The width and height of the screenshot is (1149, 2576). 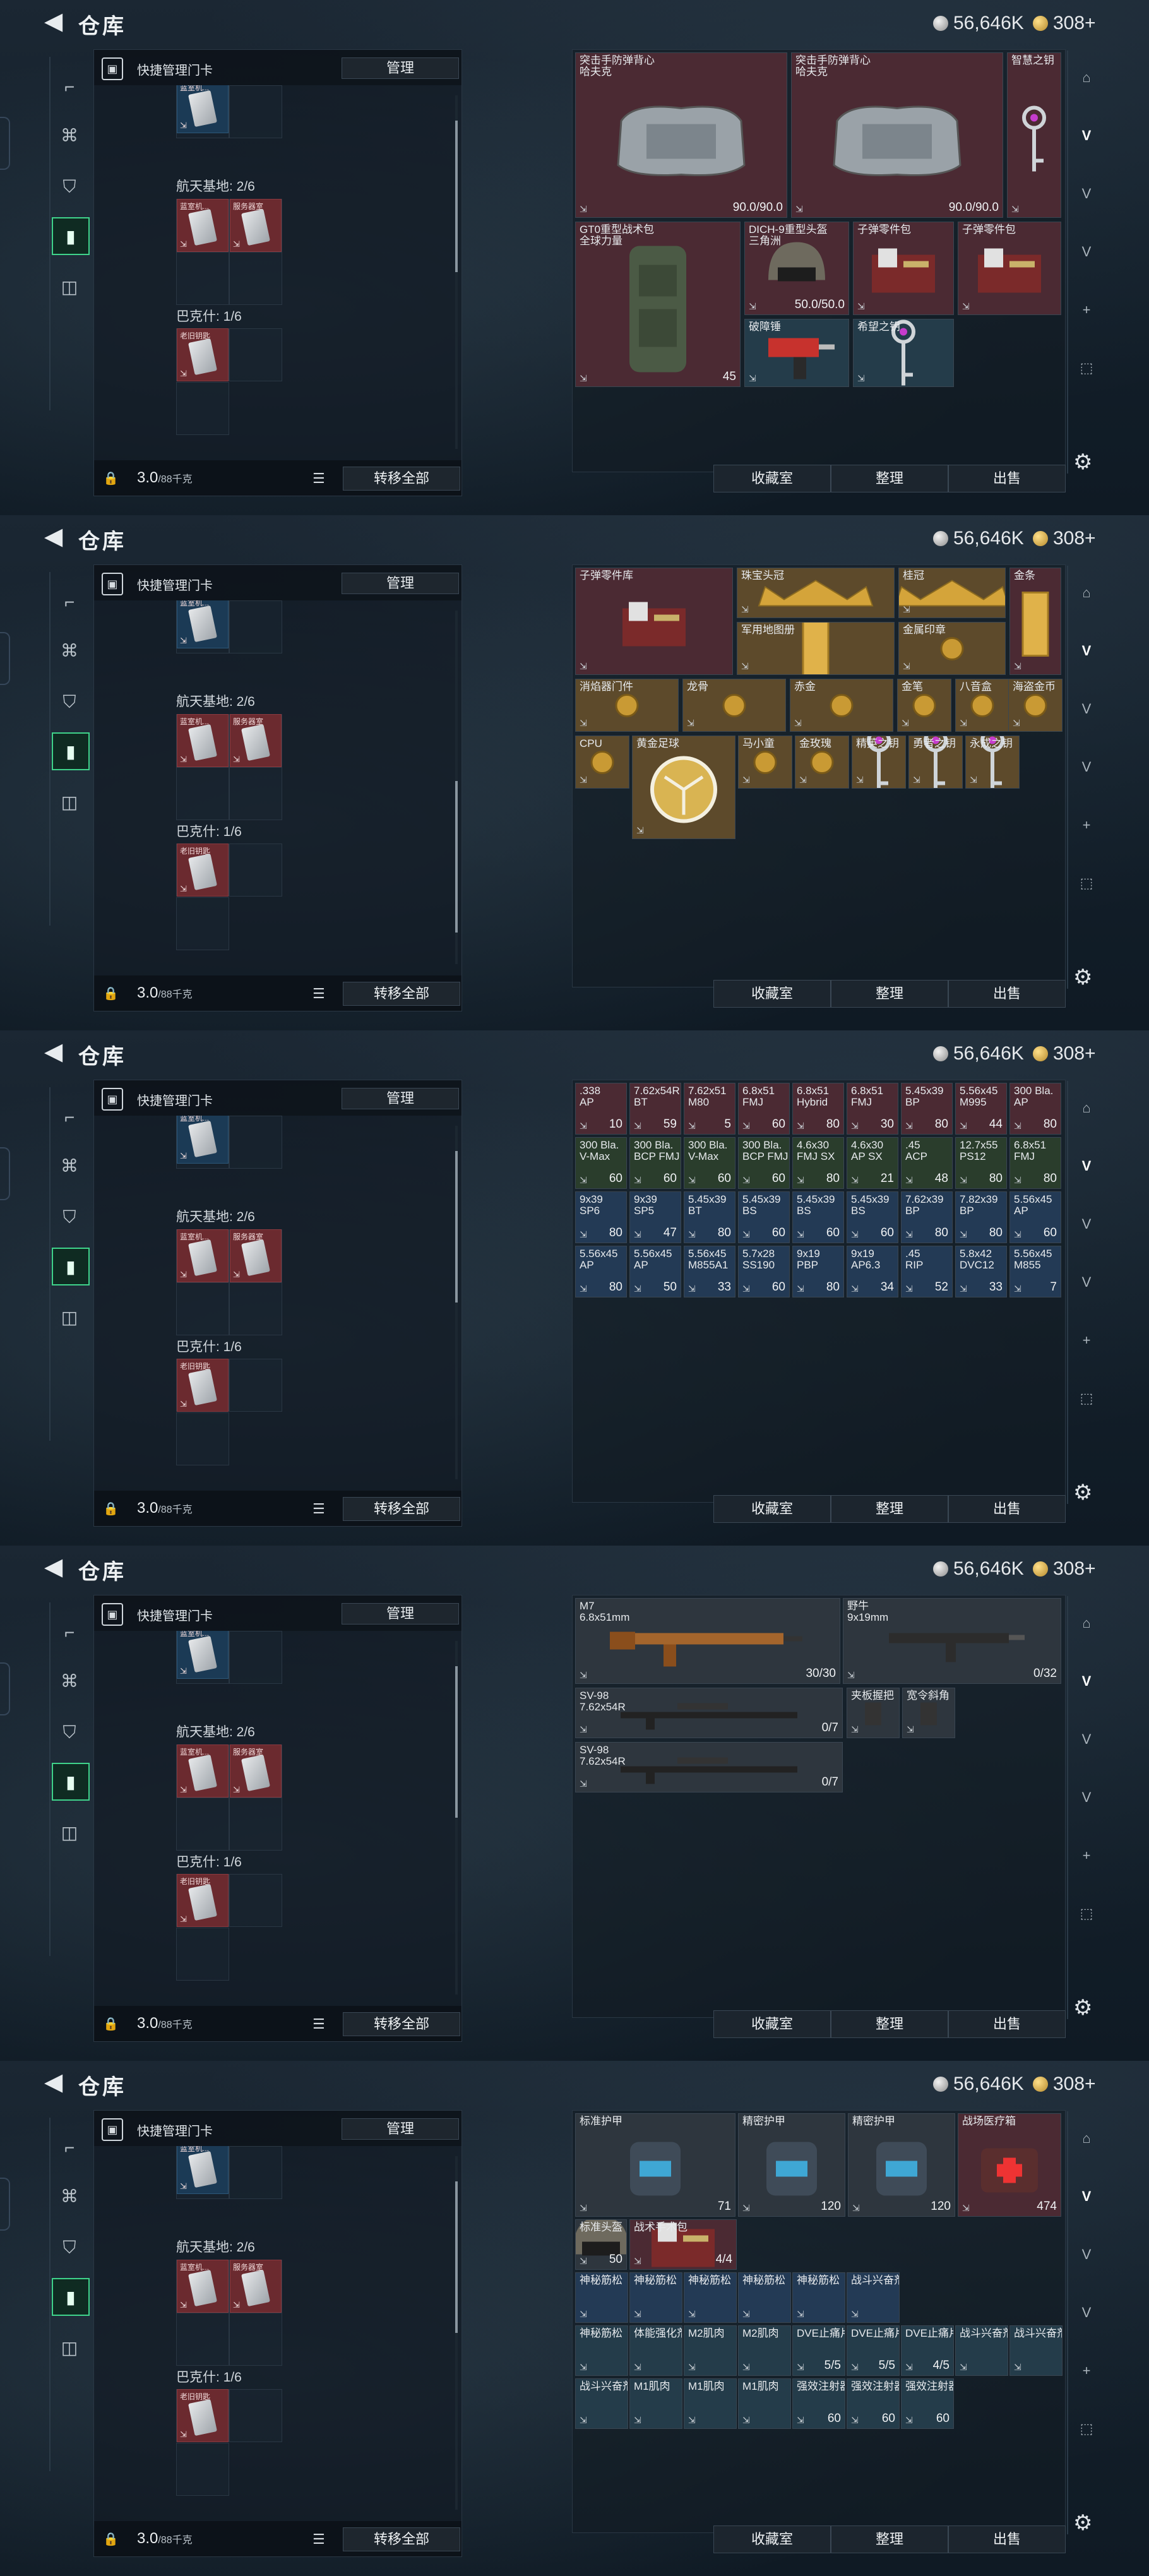 I want to click on stash-item: CPU ⇲, so click(x=602, y=762).